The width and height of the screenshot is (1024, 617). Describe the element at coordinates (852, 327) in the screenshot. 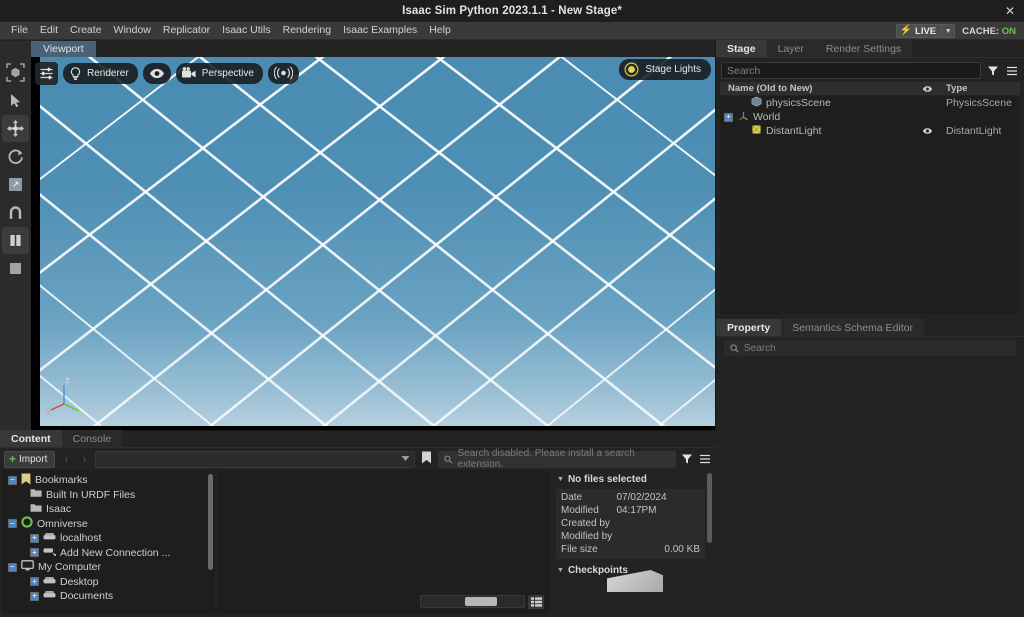

I see `tab-semantics-schema-editor: Semantics Schema Editor` at that location.